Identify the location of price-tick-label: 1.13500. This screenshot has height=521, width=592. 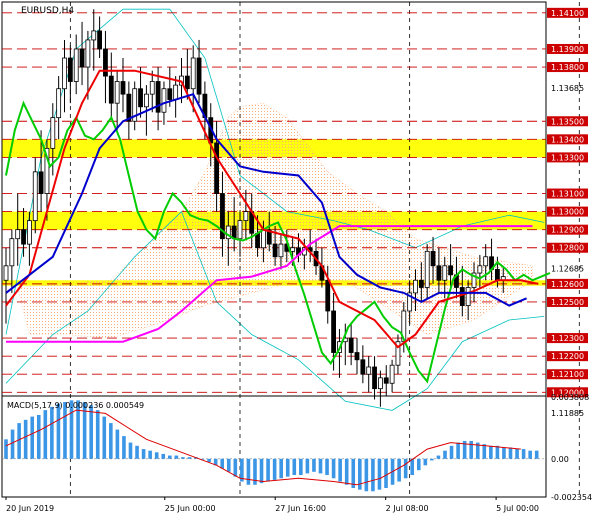
(567, 121).